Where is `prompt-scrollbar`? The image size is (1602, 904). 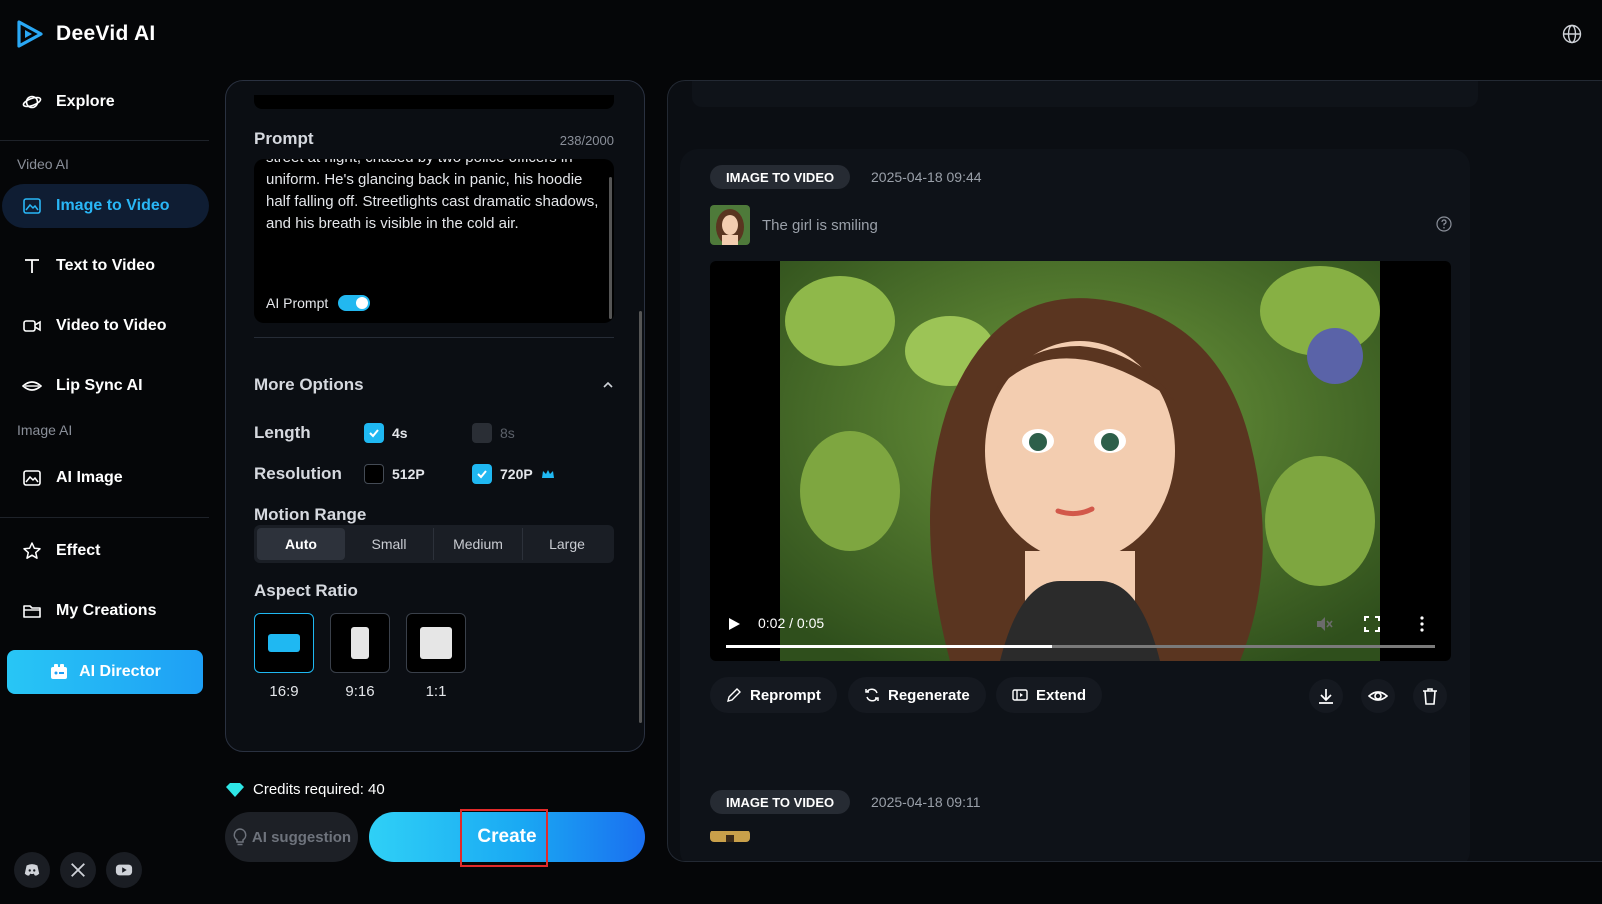
prompt-scrollbar is located at coordinates (610, 248).